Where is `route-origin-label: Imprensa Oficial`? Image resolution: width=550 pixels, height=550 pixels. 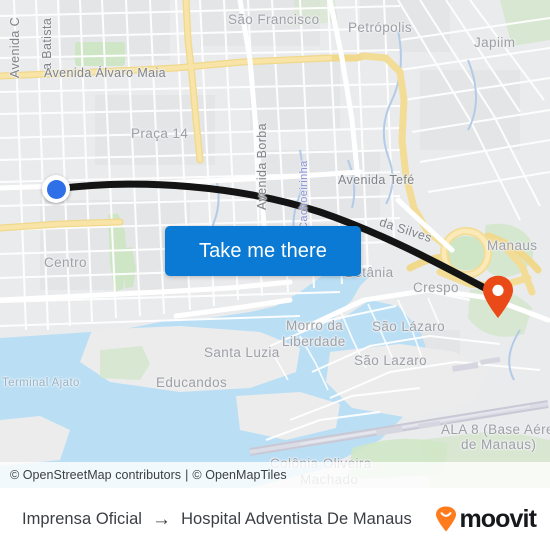 route-origin-label: Imprensa Oficial is located at coordinates (82, 518).